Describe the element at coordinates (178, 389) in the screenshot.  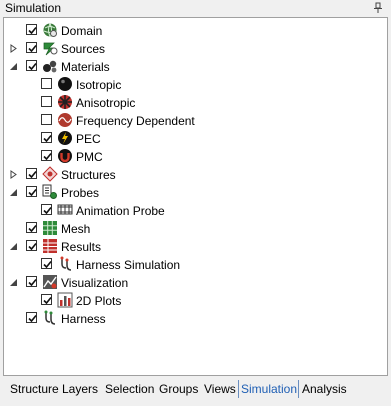
I see `tab-groups: Groups` at that location.